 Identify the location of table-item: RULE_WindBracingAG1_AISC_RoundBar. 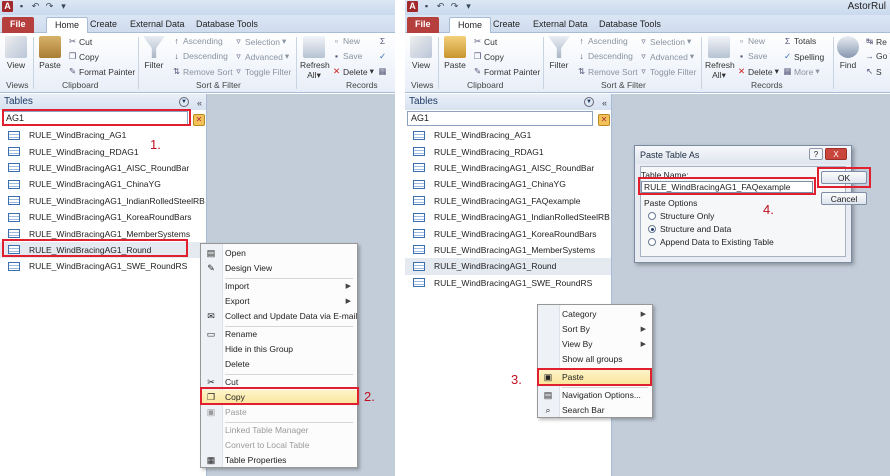
(508, 168).